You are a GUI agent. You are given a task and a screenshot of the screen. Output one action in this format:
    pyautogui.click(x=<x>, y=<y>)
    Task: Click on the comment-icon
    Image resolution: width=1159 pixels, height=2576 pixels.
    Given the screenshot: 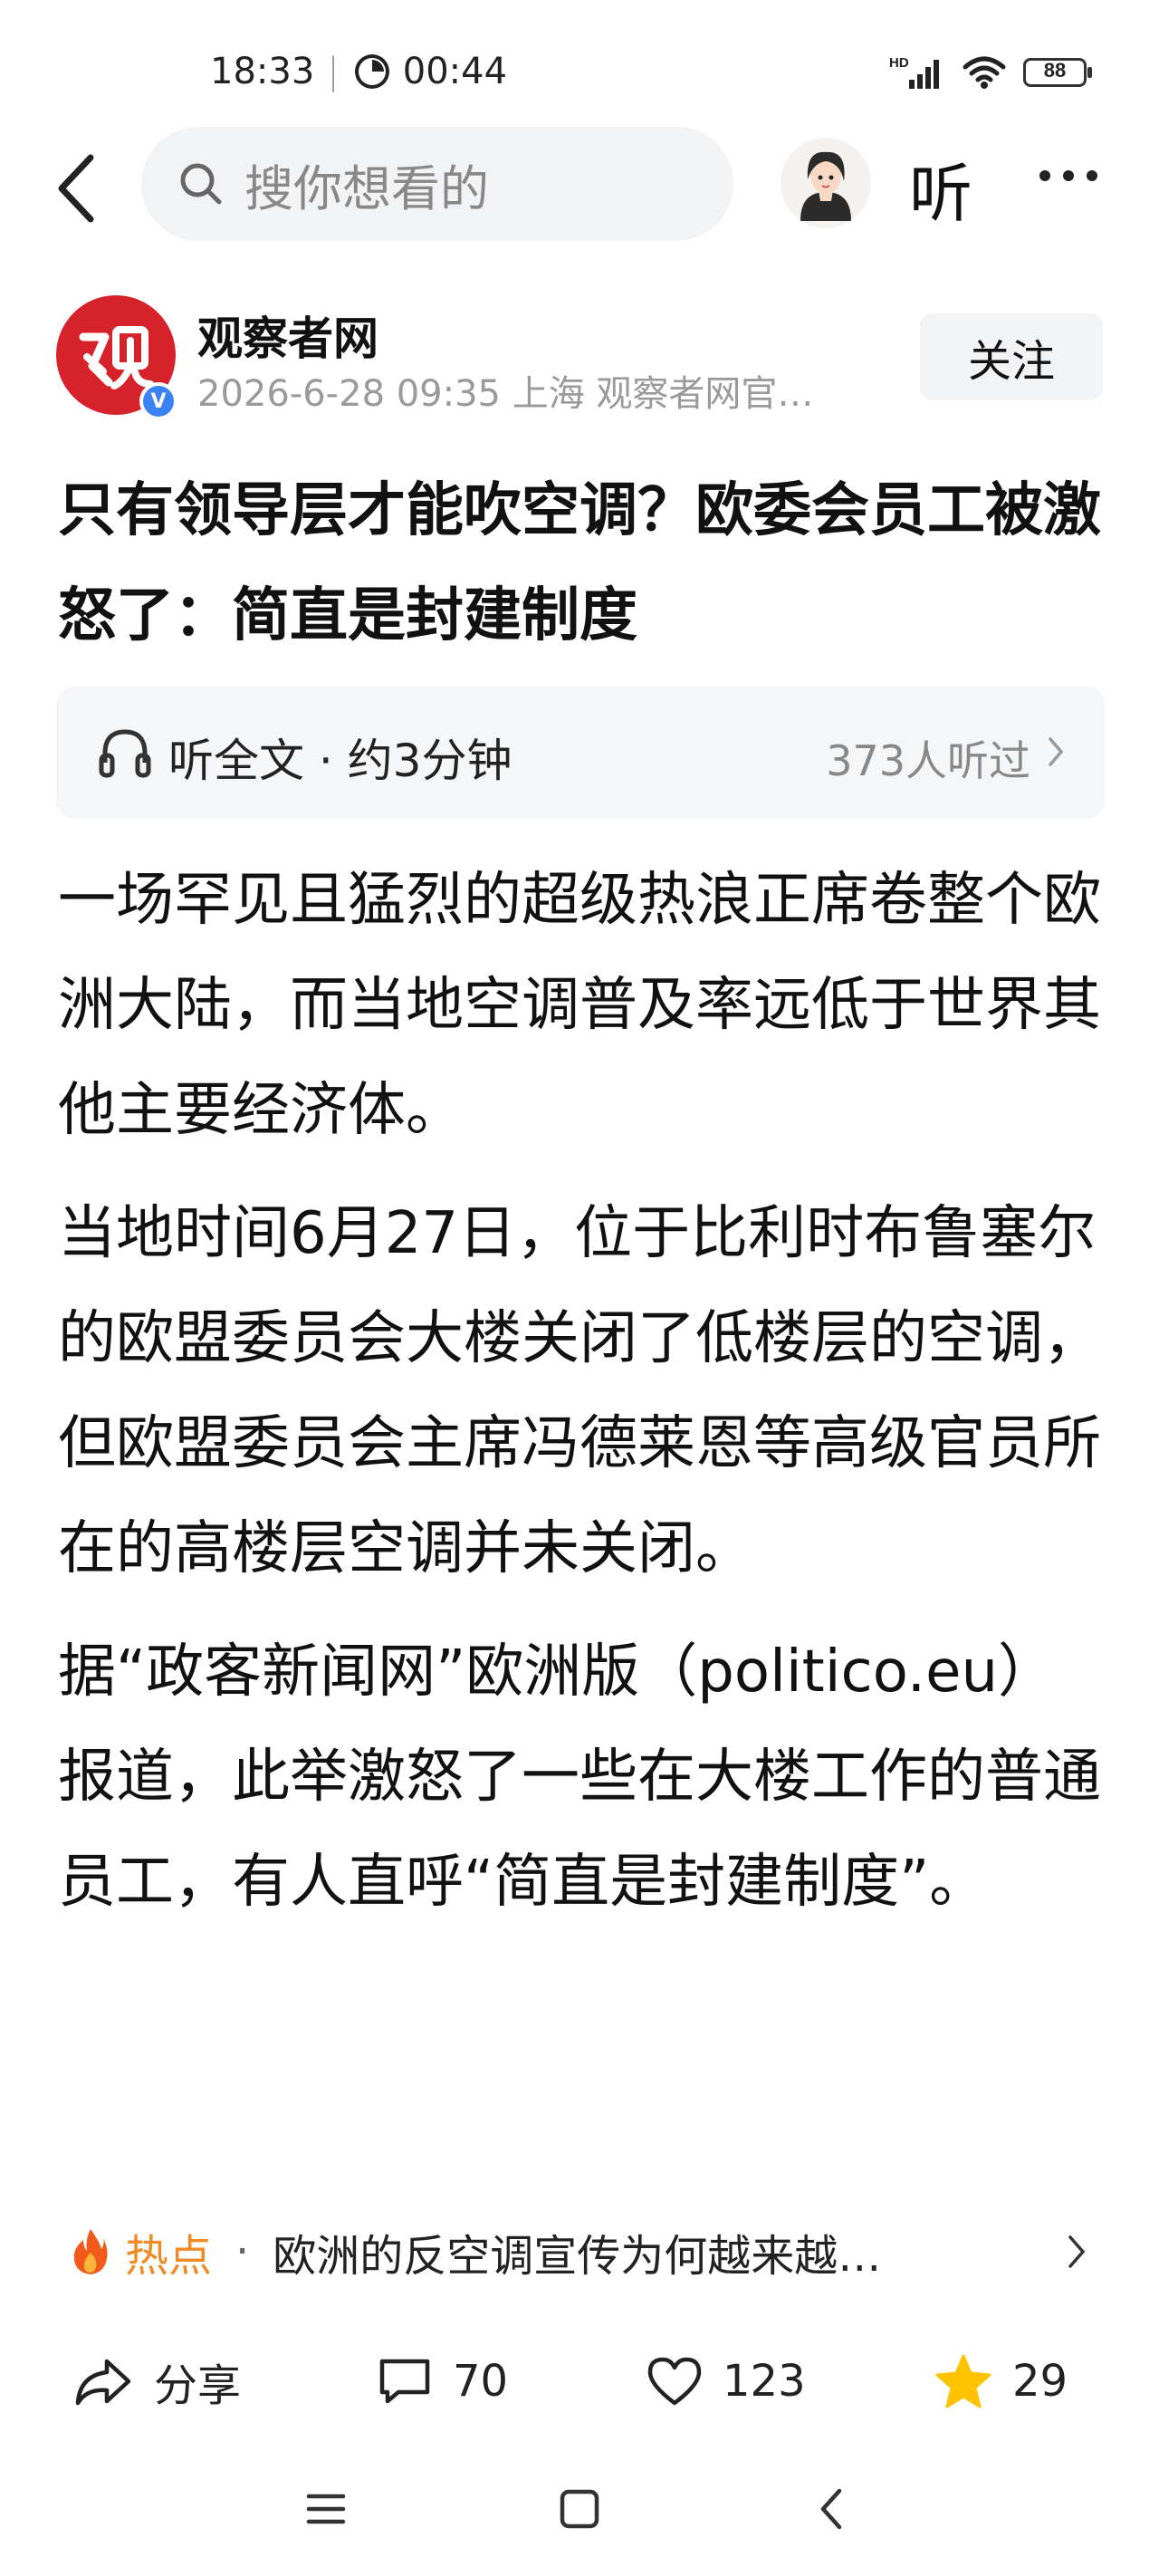 What is the action you would take?
    pyautogui.click(x=404, y=2381)
    